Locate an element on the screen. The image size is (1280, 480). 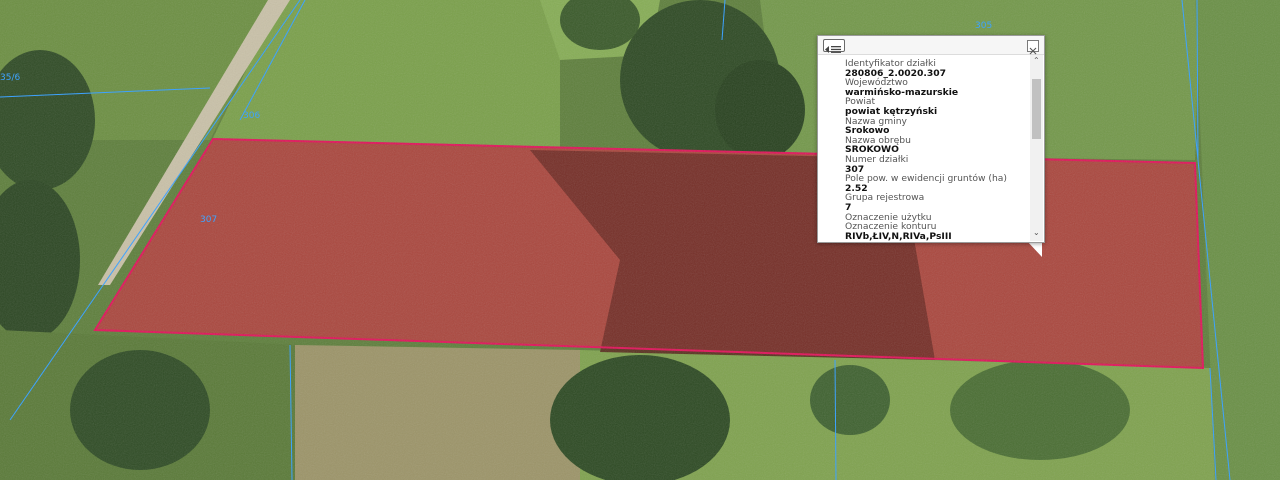
popup-header is located at coordinates (931, 45).